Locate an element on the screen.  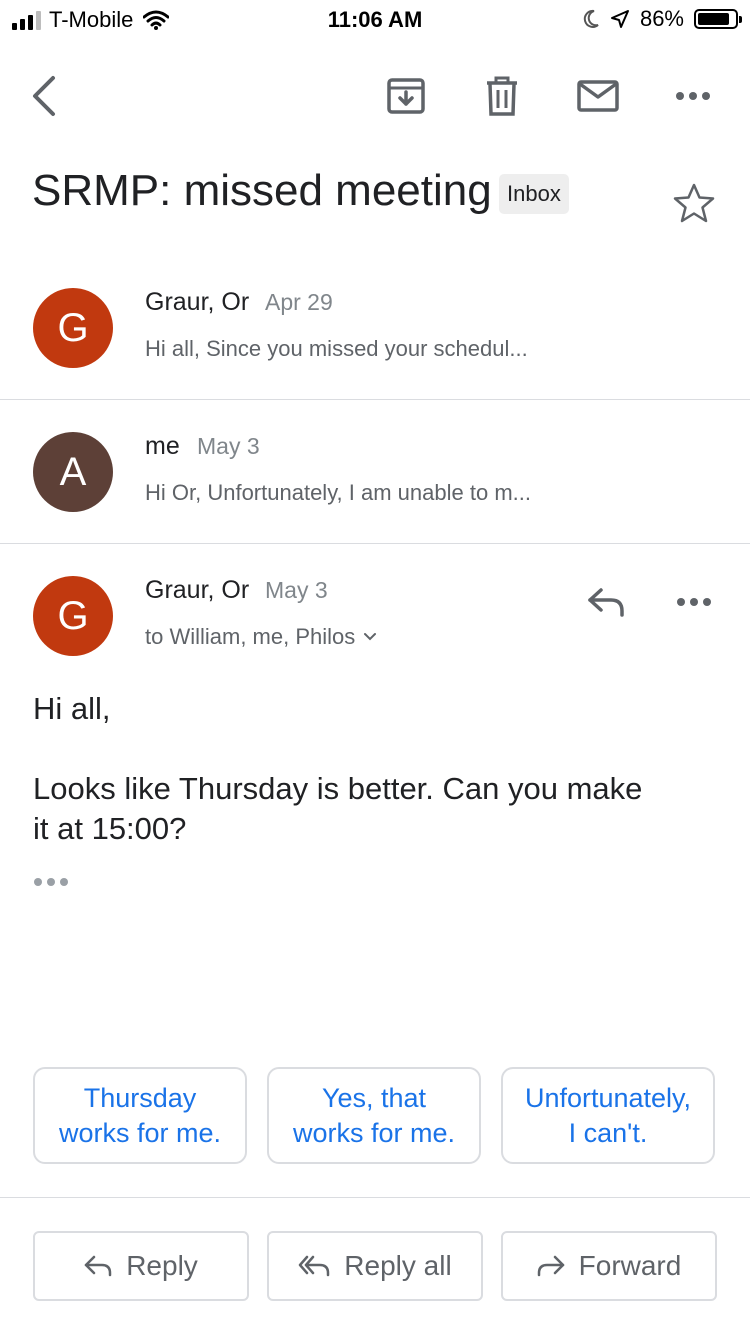
back-arrow-icon is located at coordinates (44, 96).